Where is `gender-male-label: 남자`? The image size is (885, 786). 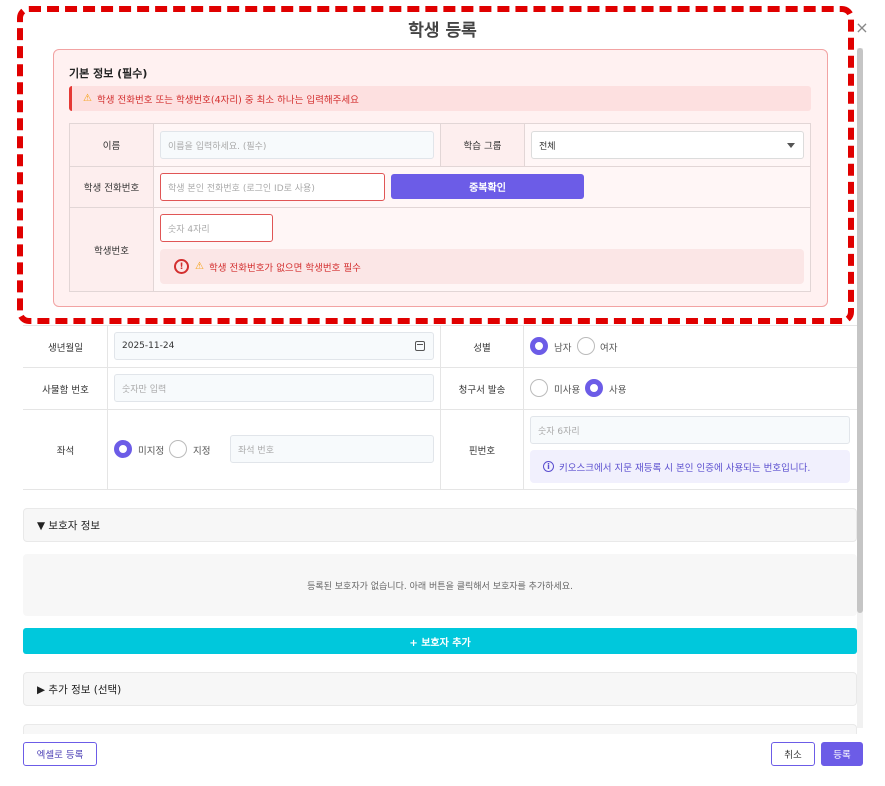
gender-male-label: 남자 is located at coordinates (563, 348).